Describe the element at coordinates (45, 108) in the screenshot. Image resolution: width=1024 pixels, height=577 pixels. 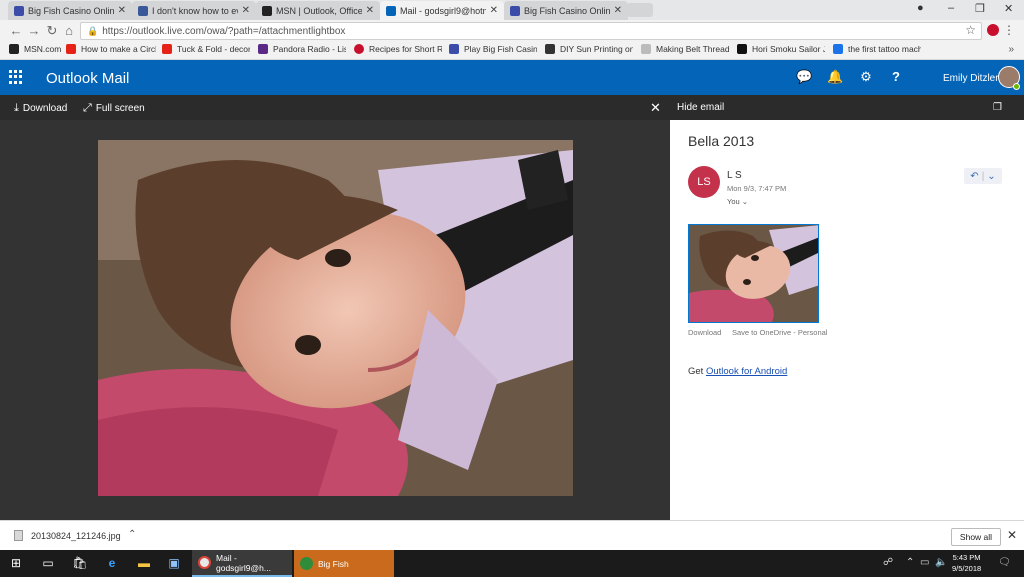
I see `download-label: Download` at that location.